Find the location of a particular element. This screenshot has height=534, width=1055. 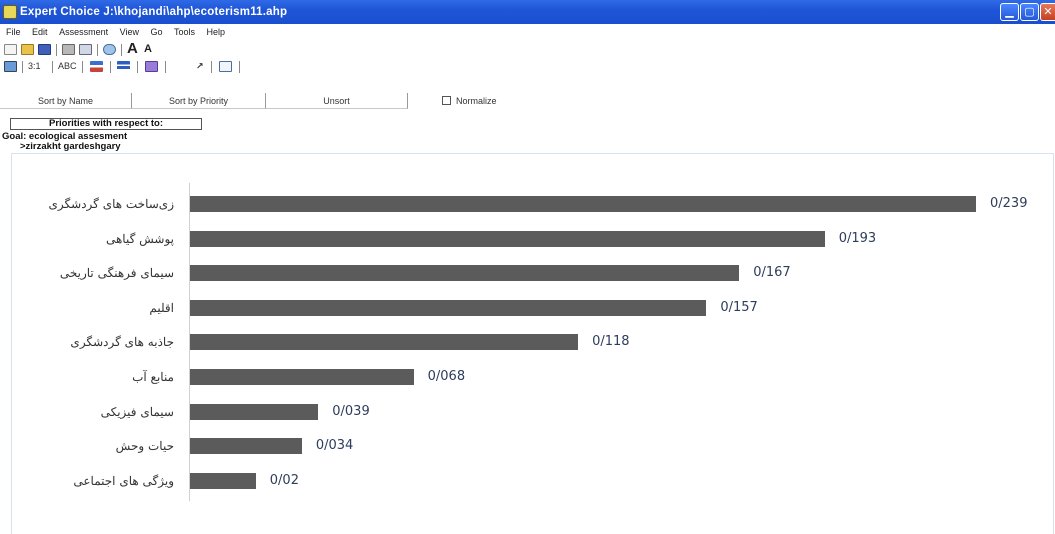

close-button: ✕ is located at coordinates (1047, 12).